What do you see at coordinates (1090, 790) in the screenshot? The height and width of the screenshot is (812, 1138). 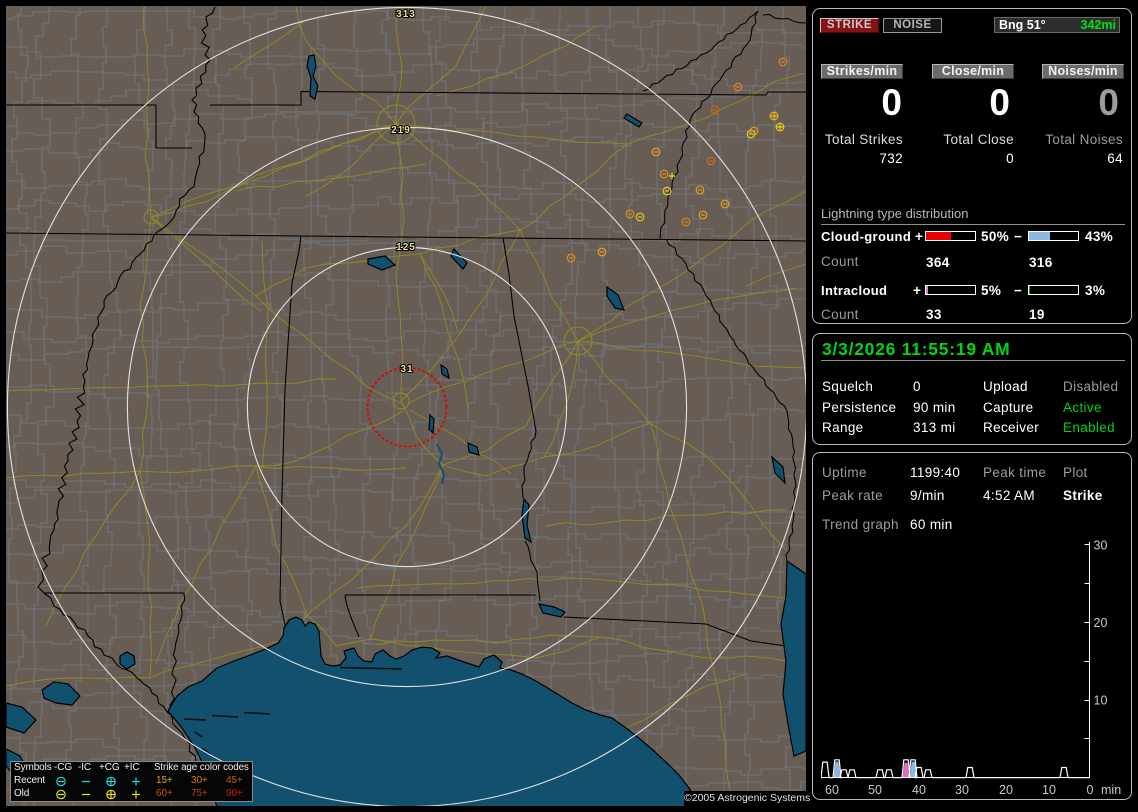 I see `svg-text: 0` at bounding box center [1090, 790].